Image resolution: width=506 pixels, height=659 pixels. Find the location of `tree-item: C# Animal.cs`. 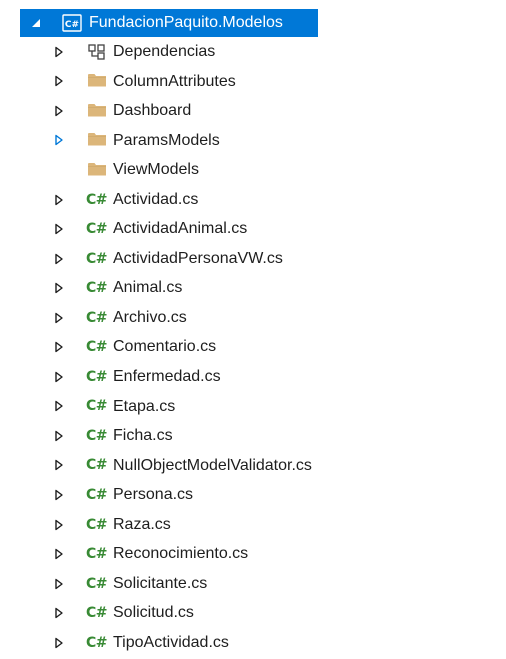

tree-item: C# Animal.cs is located at coordinates (253, 288).